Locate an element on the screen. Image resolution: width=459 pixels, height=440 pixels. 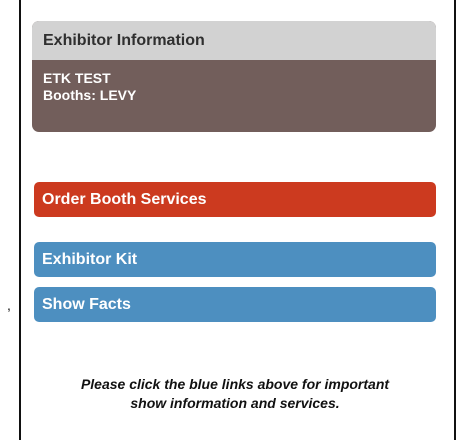
order-booth-services-button: Order Booth Services is located at coordinates (235, 199).